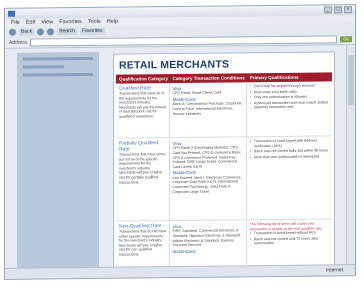 This screenshot has height=283, width=364. Describe the element at coordinates (290, 233) in the screenshot. I see `qualification-item: Transaction is hand keyed without AVS` at that location.